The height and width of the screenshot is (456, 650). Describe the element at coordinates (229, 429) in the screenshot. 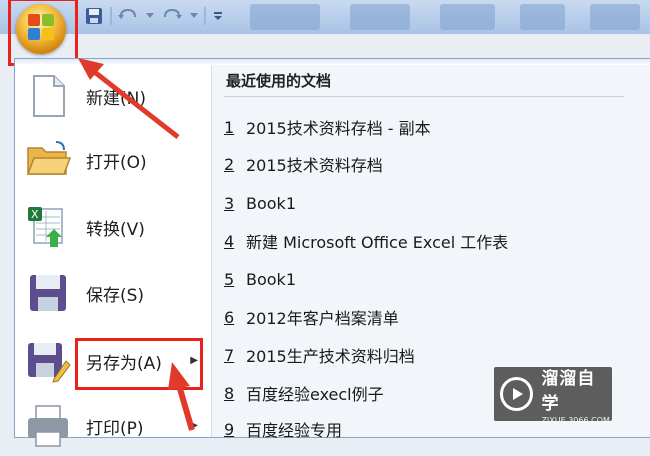

I see `recent-item-number: 9` at that location.